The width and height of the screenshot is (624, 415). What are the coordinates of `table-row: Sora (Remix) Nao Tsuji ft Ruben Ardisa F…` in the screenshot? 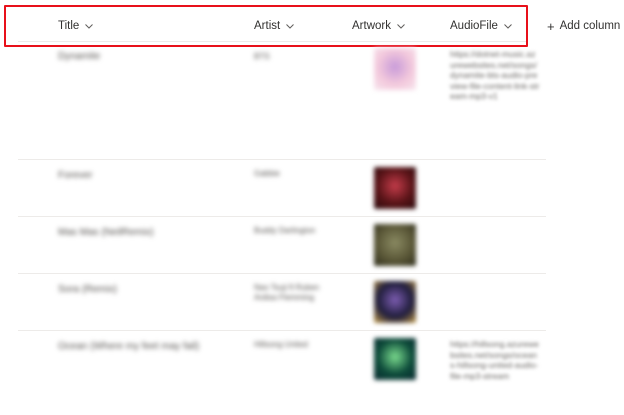 It's located at (282, 302).